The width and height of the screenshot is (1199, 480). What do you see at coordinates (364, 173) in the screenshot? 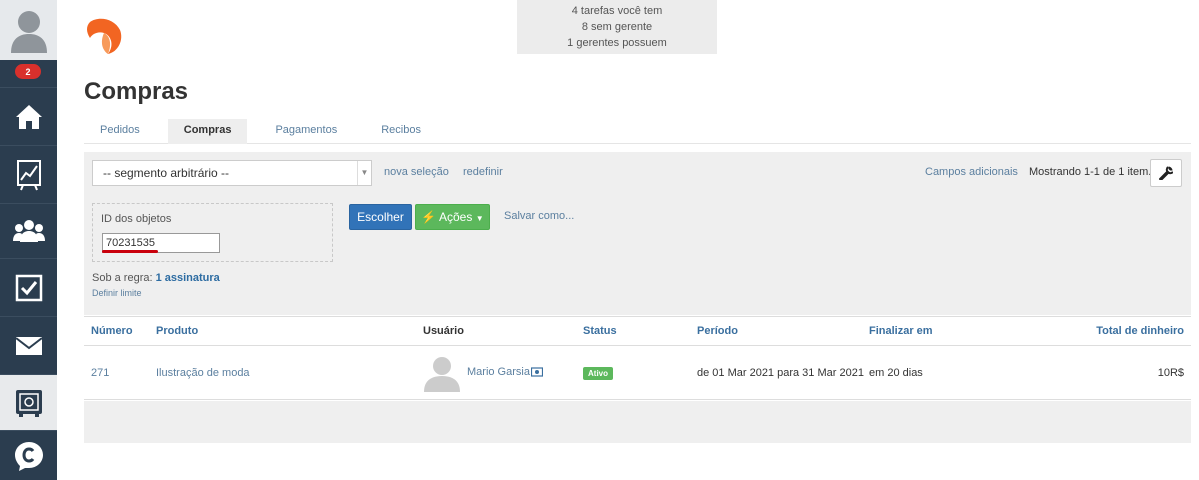
I see `chevron-down-icon: ▼` at bounding box center [364, 173].